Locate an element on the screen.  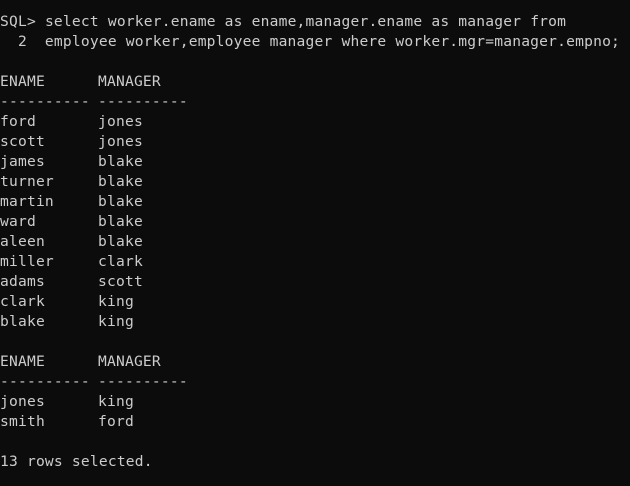
ename-cell: smith is located at coordinates (22, 421).